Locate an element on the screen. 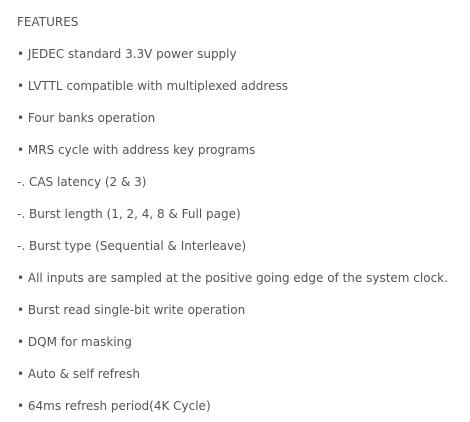 Image resolution: width=470 pixels, height=422 pixels. feature-item-dqm-masking: • DQM for masking is located at coordinates (74, 342).